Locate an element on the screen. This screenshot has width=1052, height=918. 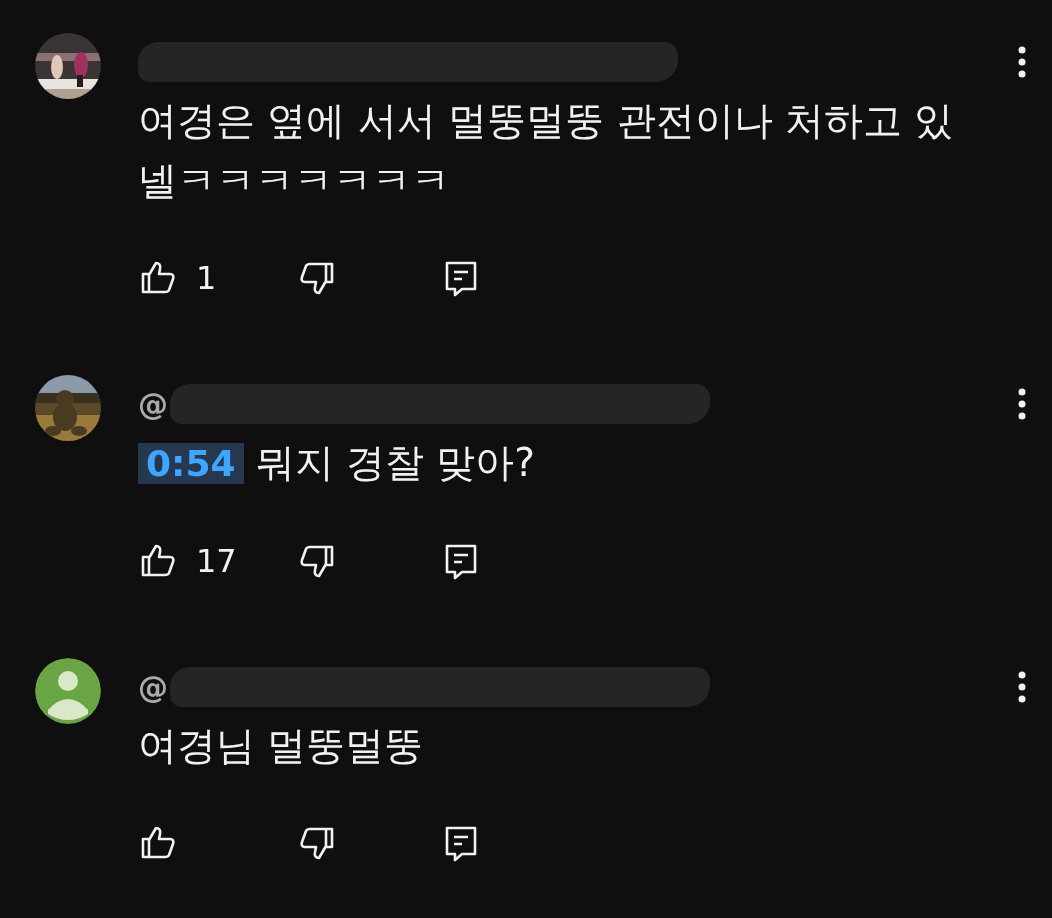
comment-text: 여경님 멀뚱멀뚱 is located at coordinates (281, 746).